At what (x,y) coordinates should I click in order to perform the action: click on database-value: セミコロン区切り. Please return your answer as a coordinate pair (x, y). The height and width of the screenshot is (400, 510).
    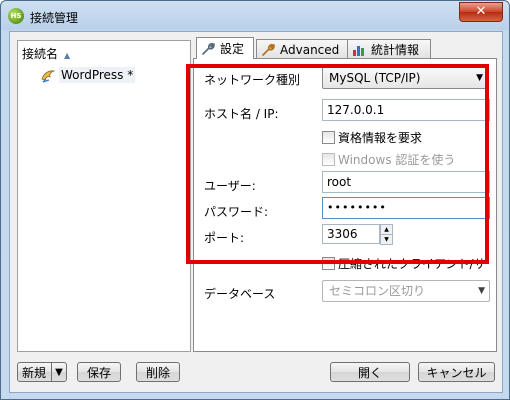
    Looking at the image, I should click on (377, 291).